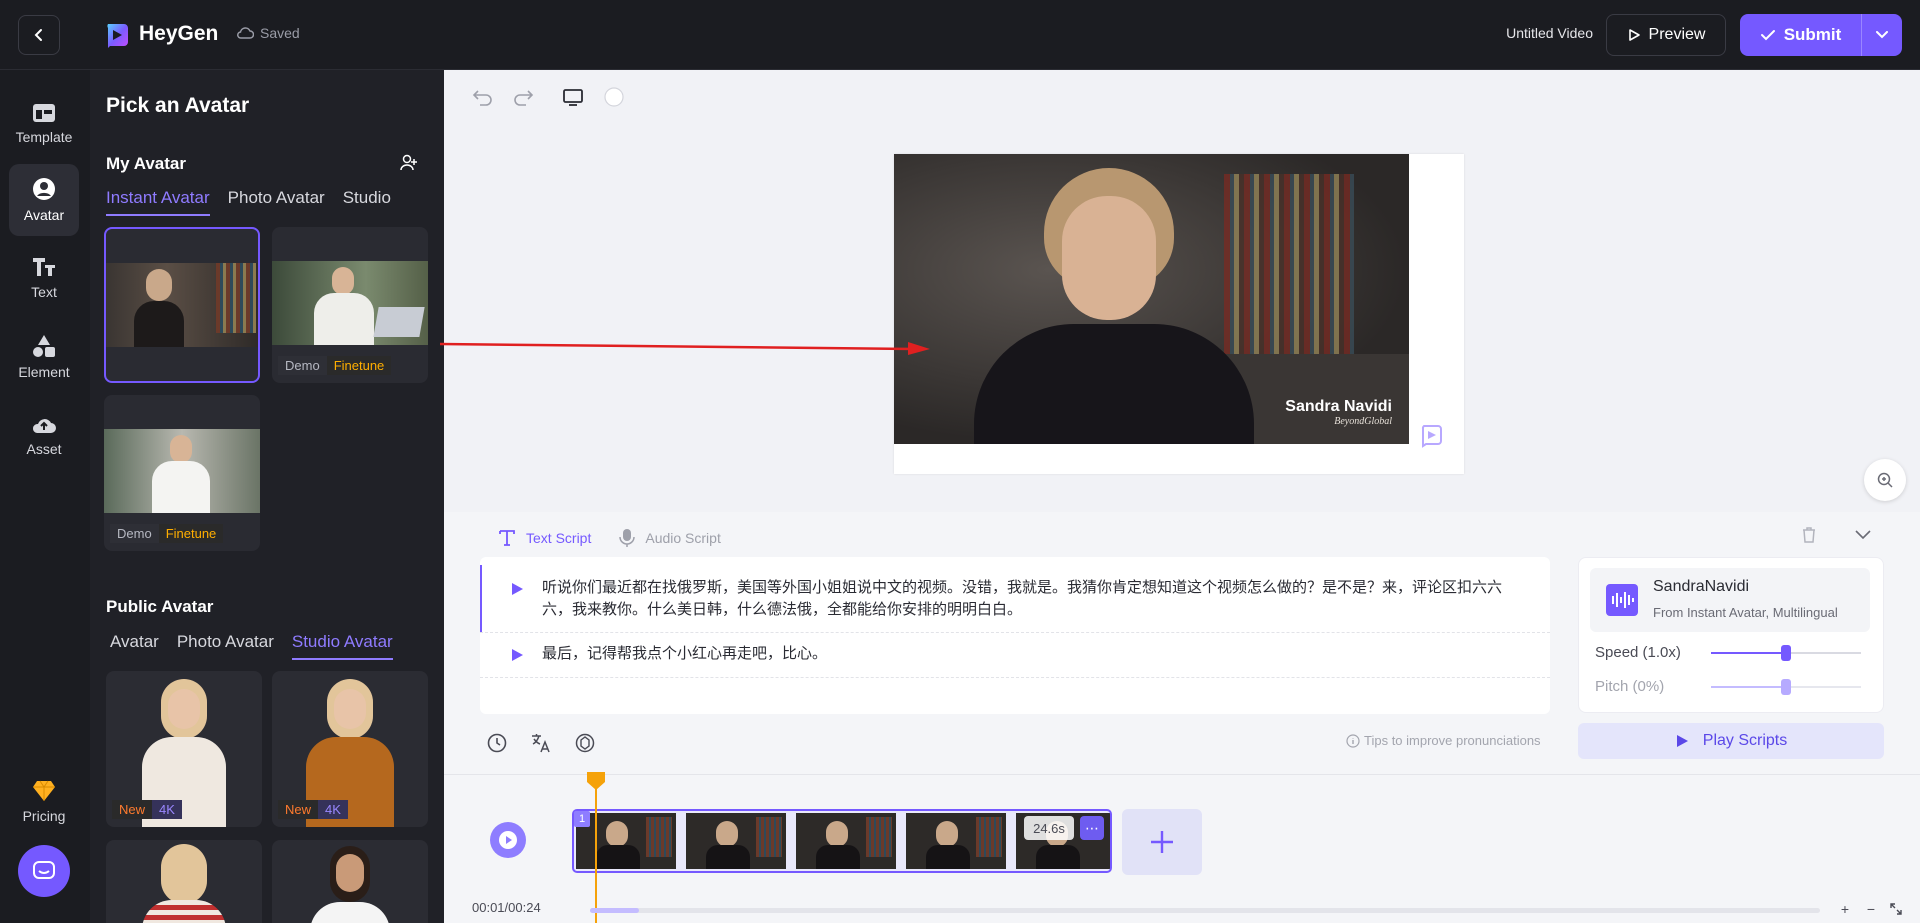  I want to click on tag-row: New 4K, so click(147, 809).